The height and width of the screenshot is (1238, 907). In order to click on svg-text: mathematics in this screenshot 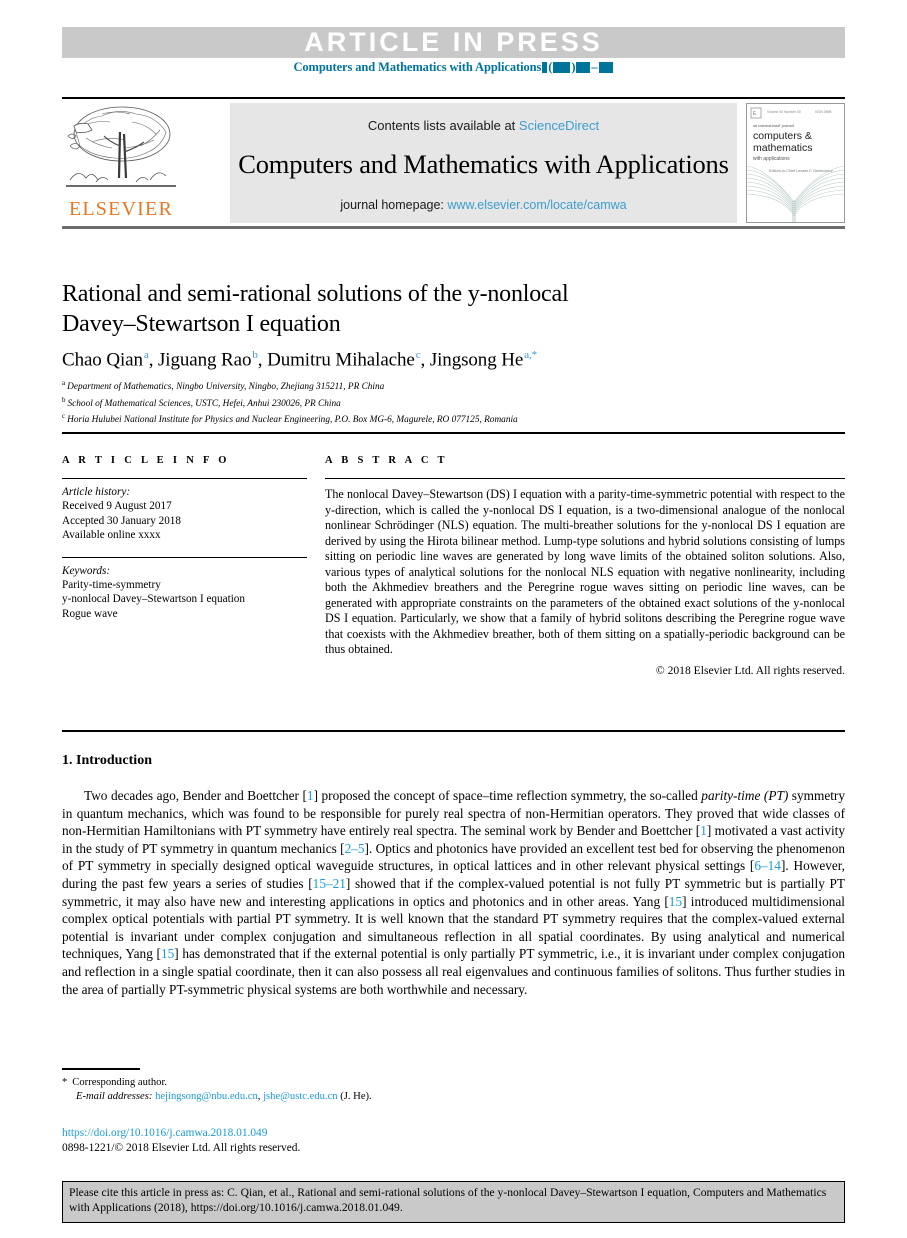, I will do `click(783, 148)`.